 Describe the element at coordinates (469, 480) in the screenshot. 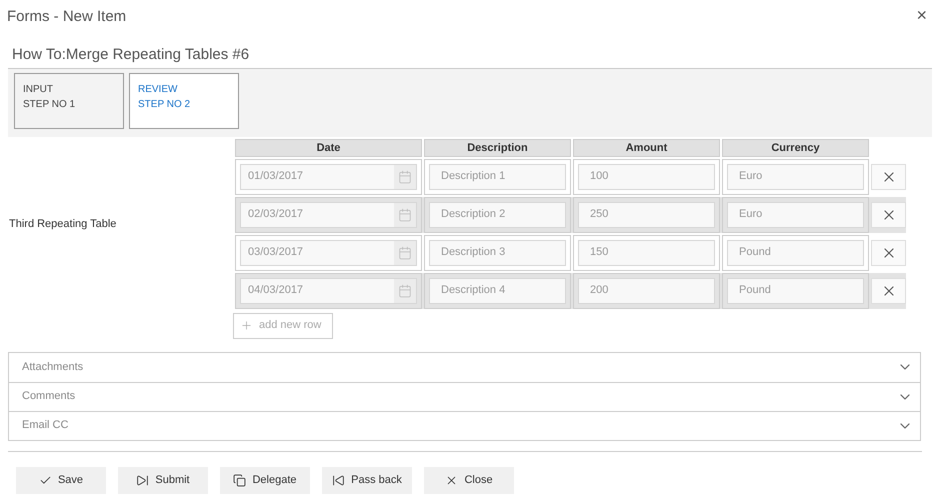

I see `action-button: Close` at that location.